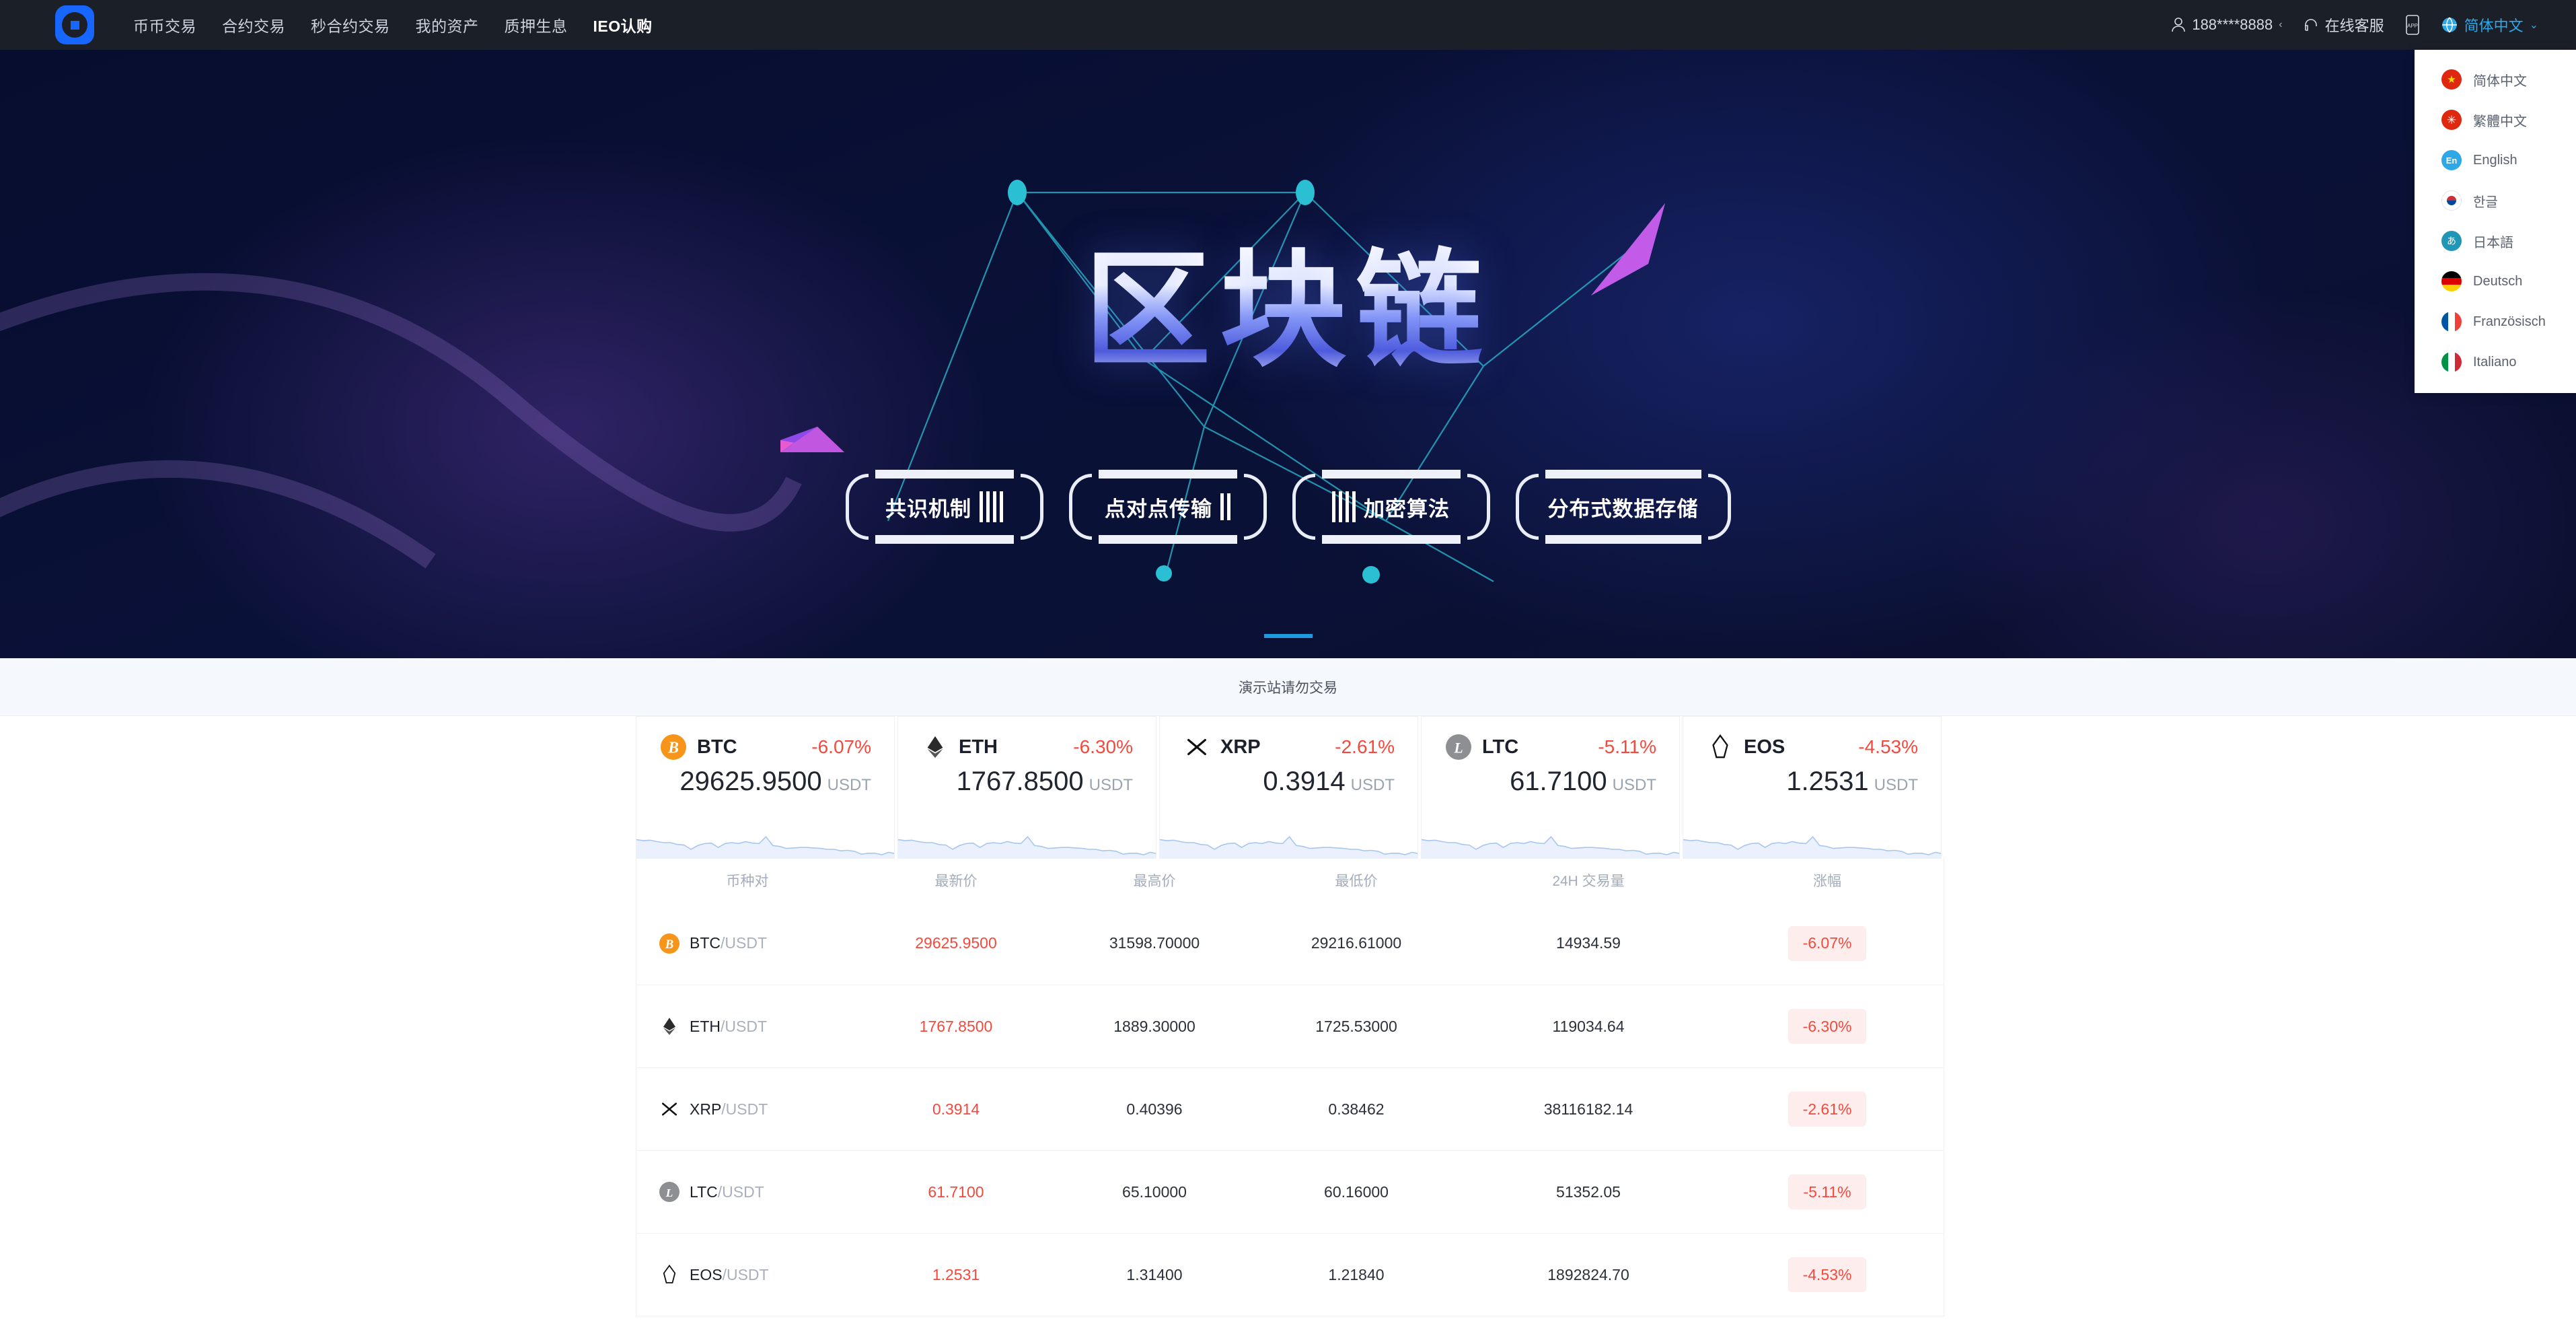 This screenshot has height=1344, width=2576. I want to click on cell-high: 1889.30000, so click(1154, 1026).